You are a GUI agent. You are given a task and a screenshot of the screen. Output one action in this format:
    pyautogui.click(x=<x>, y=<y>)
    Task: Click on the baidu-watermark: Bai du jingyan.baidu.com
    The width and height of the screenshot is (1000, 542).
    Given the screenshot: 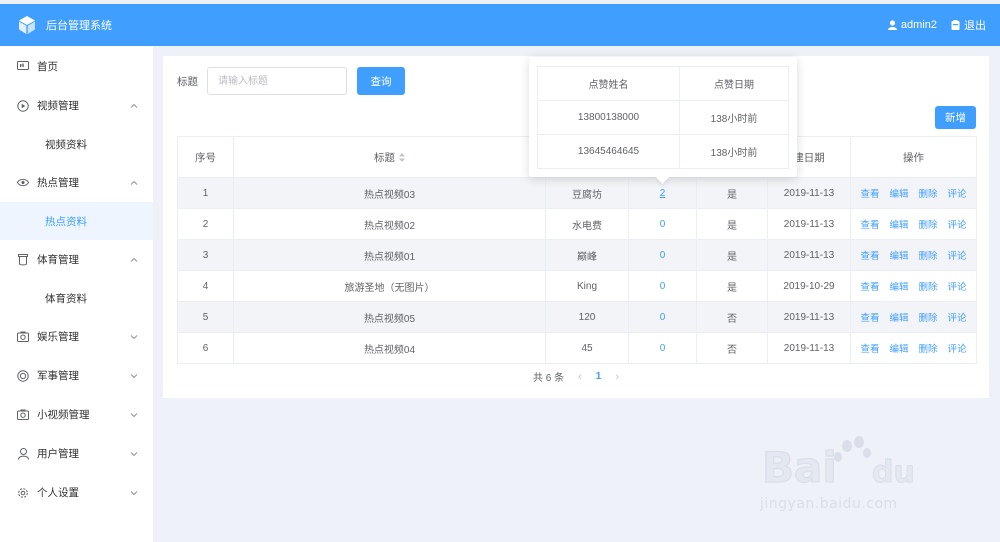 What is the action you would take?
    pyautogui.click(x=860, y=477)
    